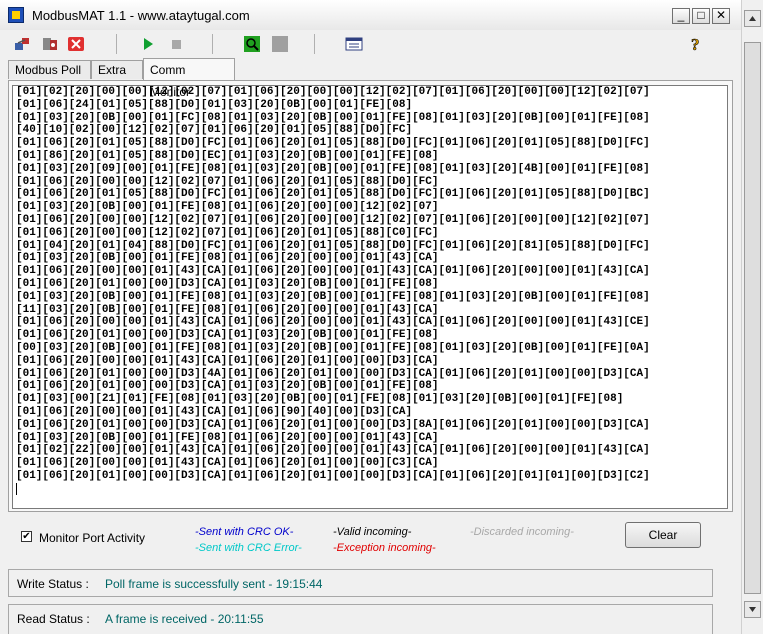 This screenshot has width=763, height=634. What do you see at coordinates (26, 536) in the screenshot?
I see `monitor-port-activity-checkbox: ✔` at bounding box center [26, 536].